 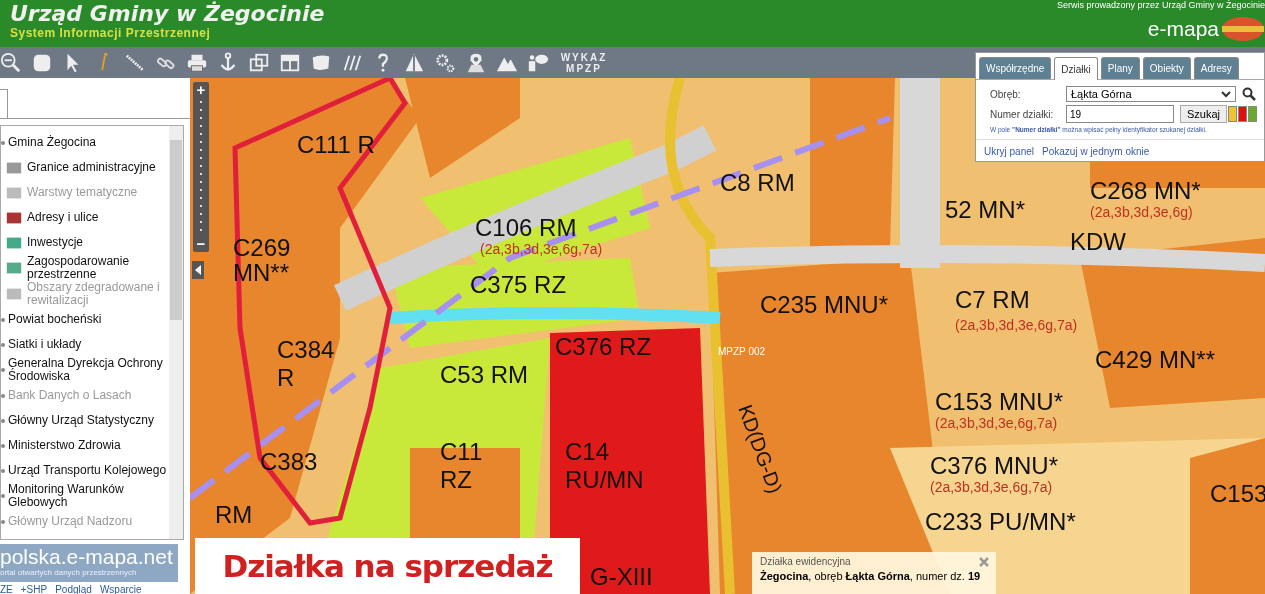 What do you see at coordinates (98, 167) in the screenshot?
I see `layer-item: Granice administracyjne` at bounding box center [98, 167].